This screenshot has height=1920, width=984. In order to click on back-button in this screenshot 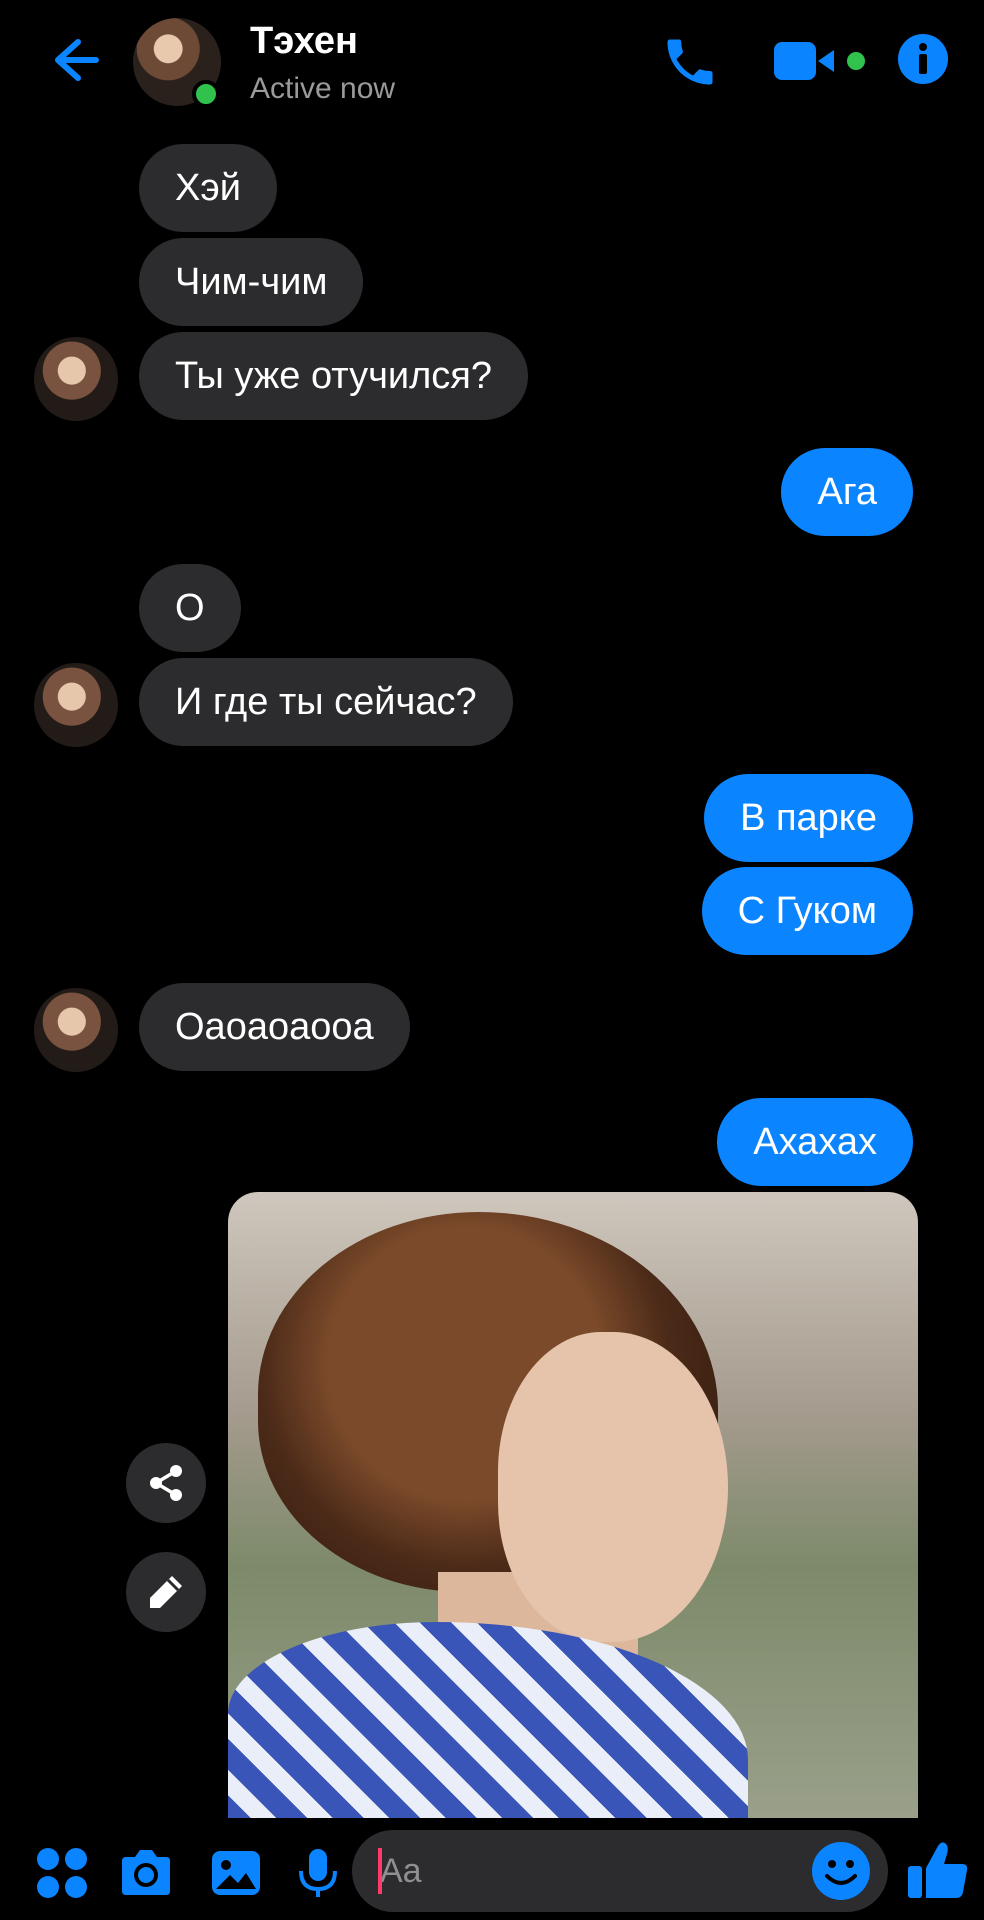, I will do `click(74, 60)`.